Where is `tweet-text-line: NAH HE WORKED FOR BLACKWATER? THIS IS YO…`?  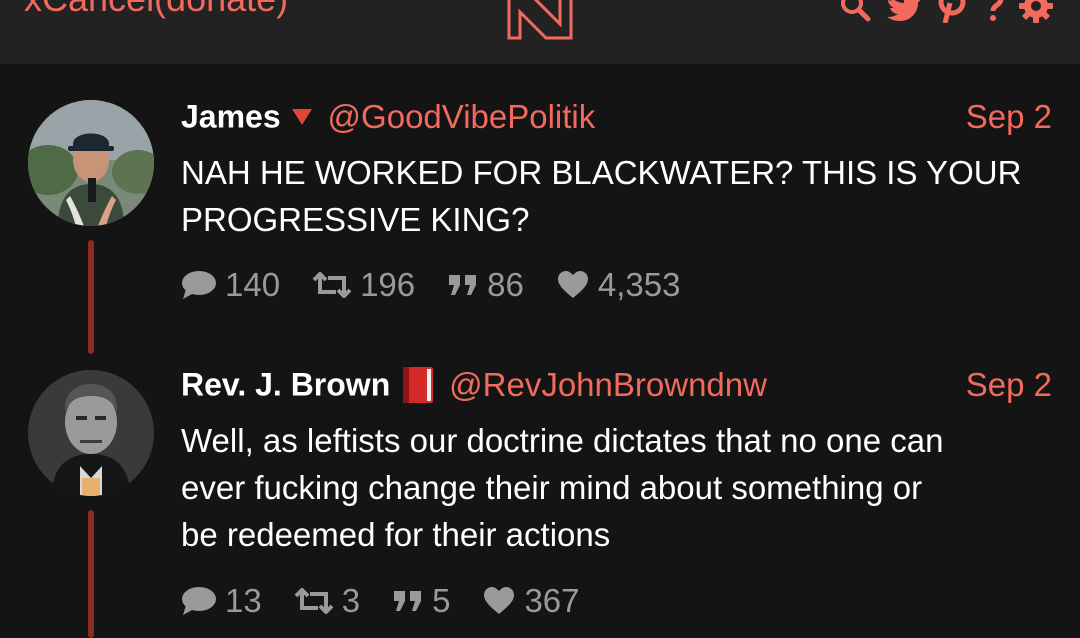
tweet-text-line: NAH HE WORKED FOR BLACKWATER? THIS IS YO… is located at coordinates (601, 172).